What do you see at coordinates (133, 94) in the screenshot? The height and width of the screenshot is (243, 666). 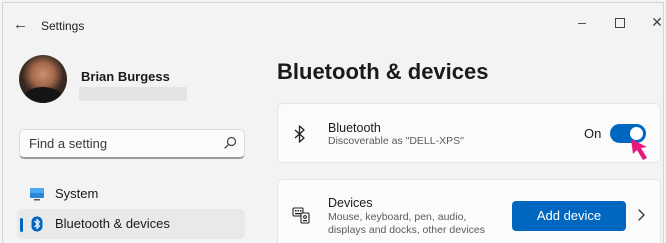 I see `user-email-redacted` at bounding box center [133, 94].